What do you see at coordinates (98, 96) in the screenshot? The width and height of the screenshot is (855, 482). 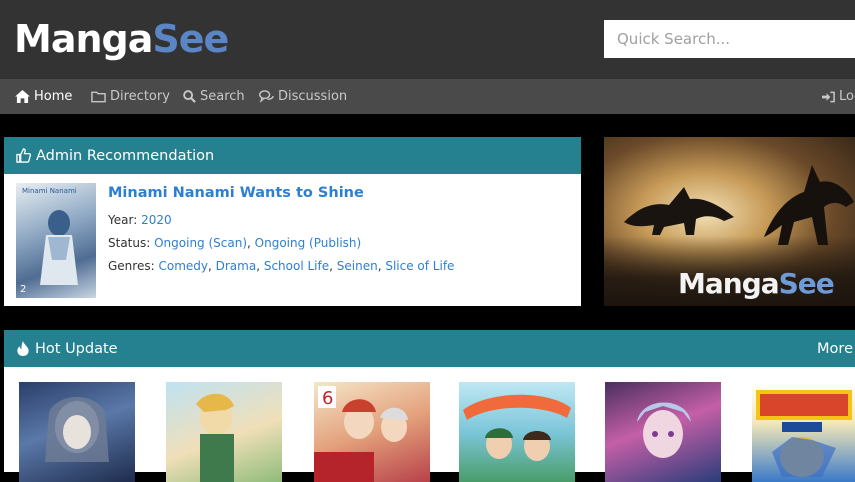 I see `folder-icon` at bounding box center [98, 96].